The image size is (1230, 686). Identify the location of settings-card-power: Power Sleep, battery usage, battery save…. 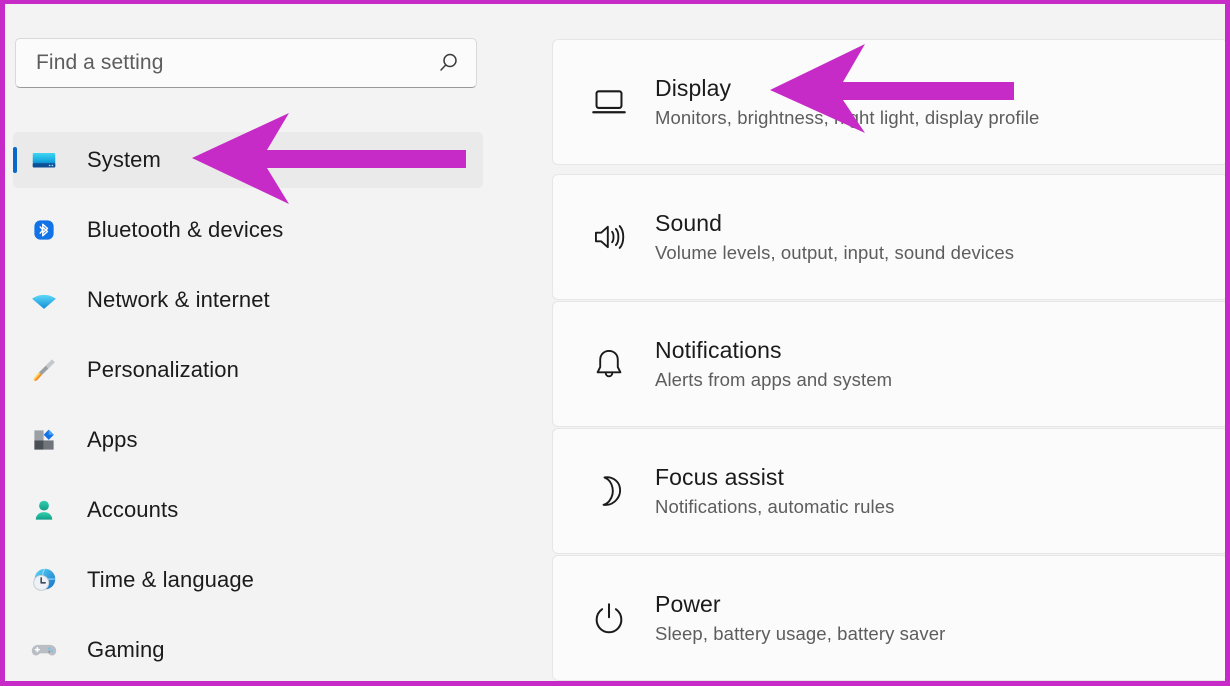
(888, 618).